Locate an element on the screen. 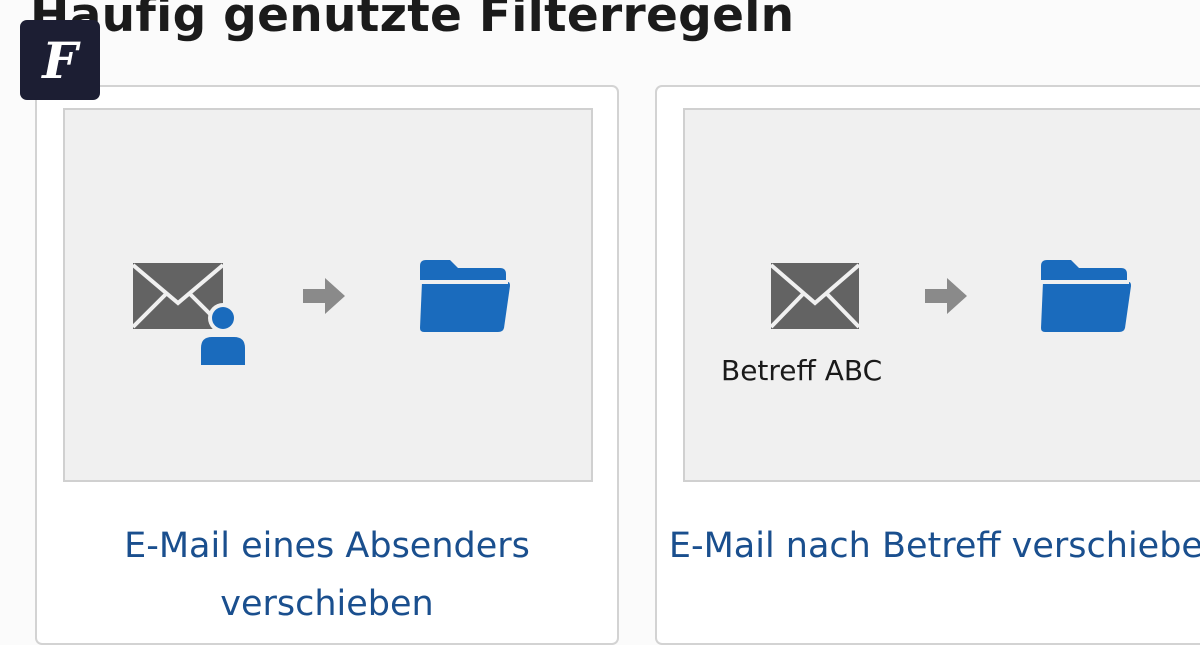 The width and height of the screenshot is (1200, 645). envelope-icon is located at coordinates (815, 296).